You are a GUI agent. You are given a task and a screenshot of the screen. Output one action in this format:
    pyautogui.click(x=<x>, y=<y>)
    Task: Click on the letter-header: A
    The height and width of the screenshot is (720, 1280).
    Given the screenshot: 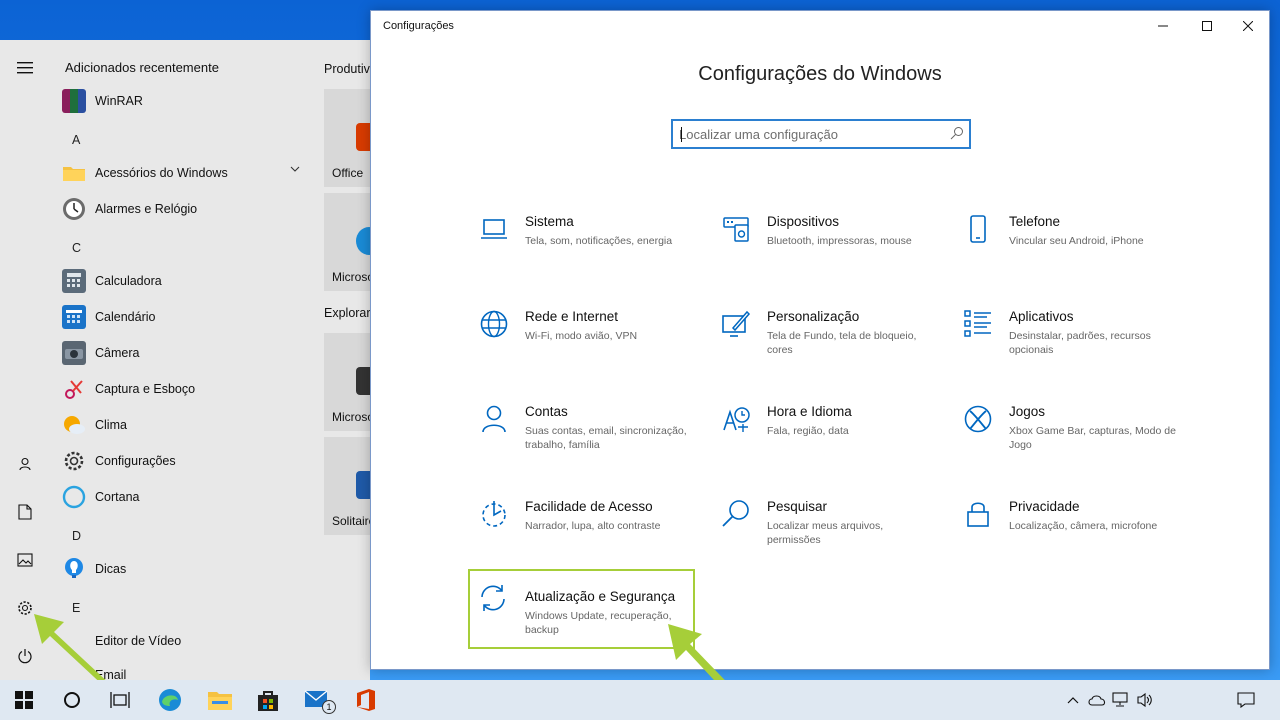 What is the action you would take?
    pyautogui.click(x=76, y=140)
    